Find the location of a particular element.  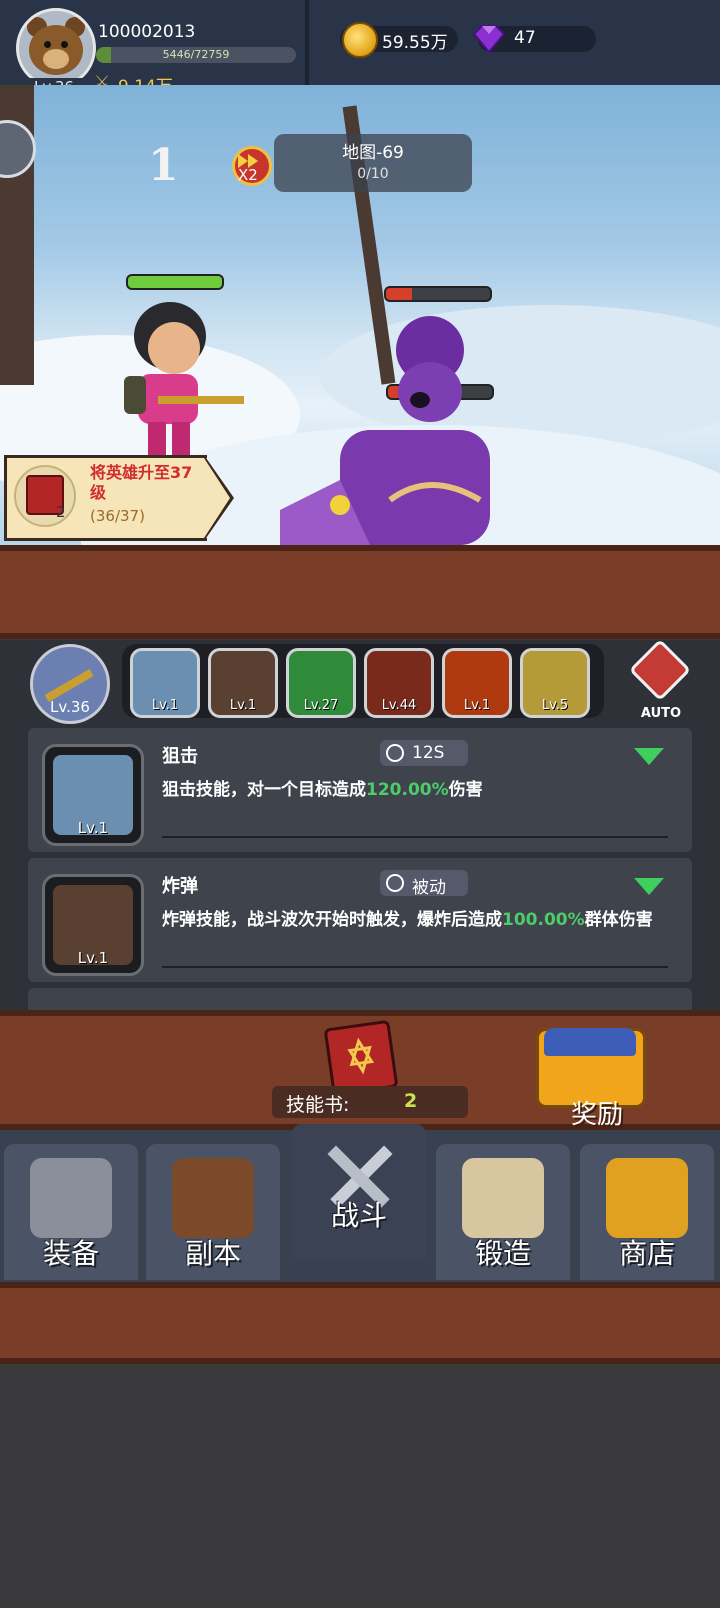

skill-cooldown: 12S is located at coordinates (424, 753).